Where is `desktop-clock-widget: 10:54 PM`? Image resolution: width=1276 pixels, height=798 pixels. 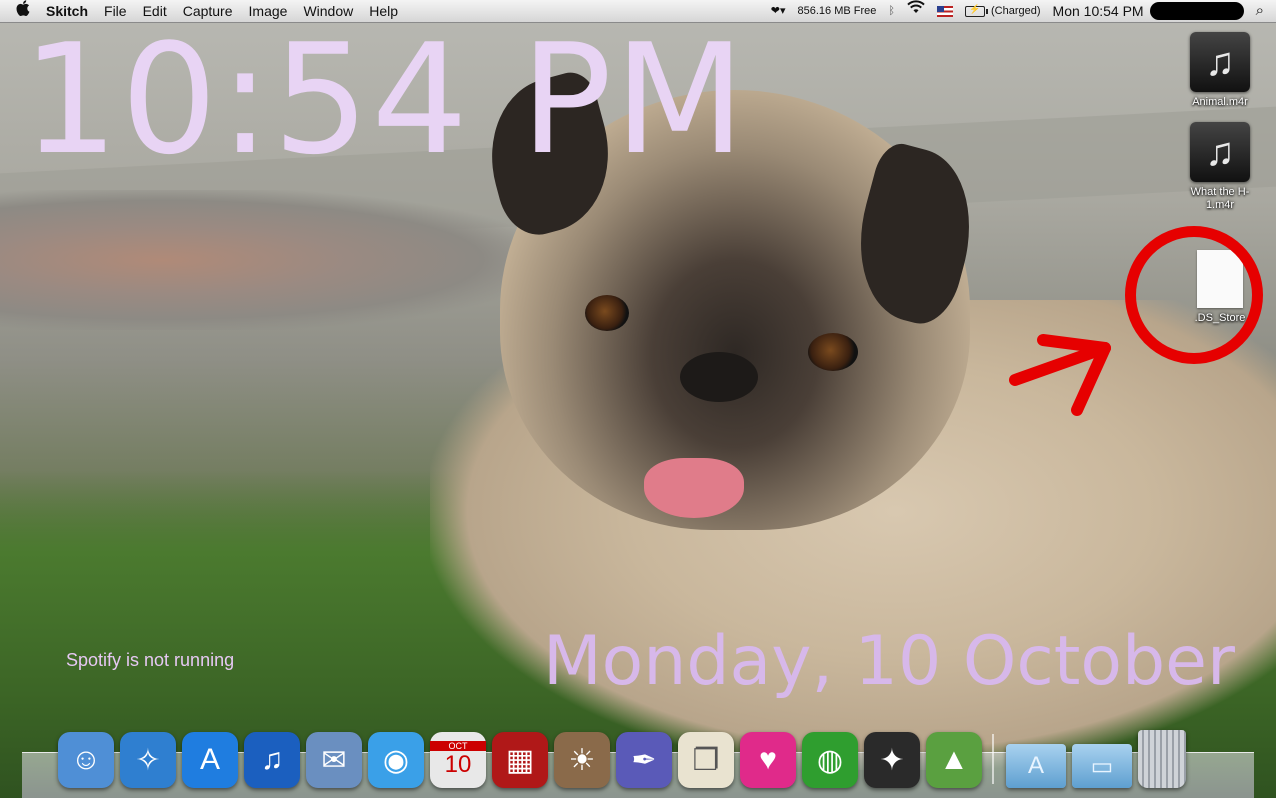 desktop-clock-widget: 10:54 PM is located at coordinates (385, 99).